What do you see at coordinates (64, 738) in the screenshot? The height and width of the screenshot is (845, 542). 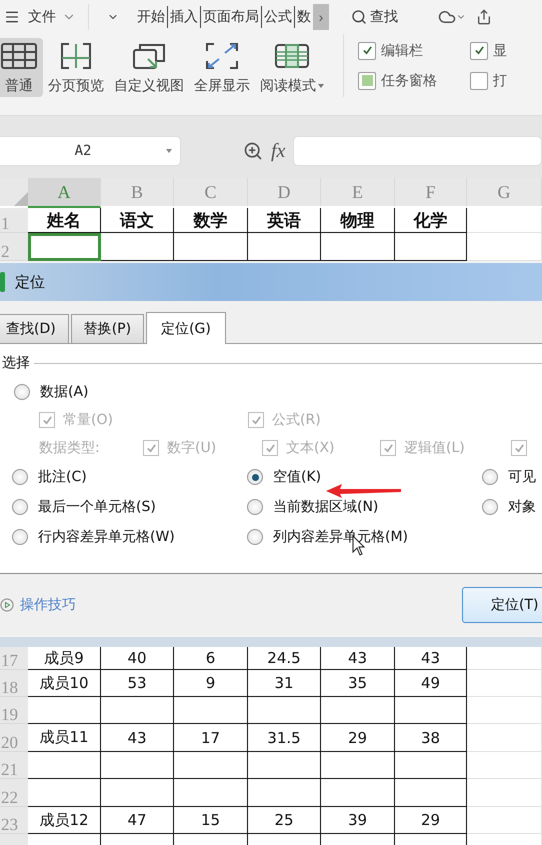 I see `table-cell: 成员11` at bounding box center [64, 738].